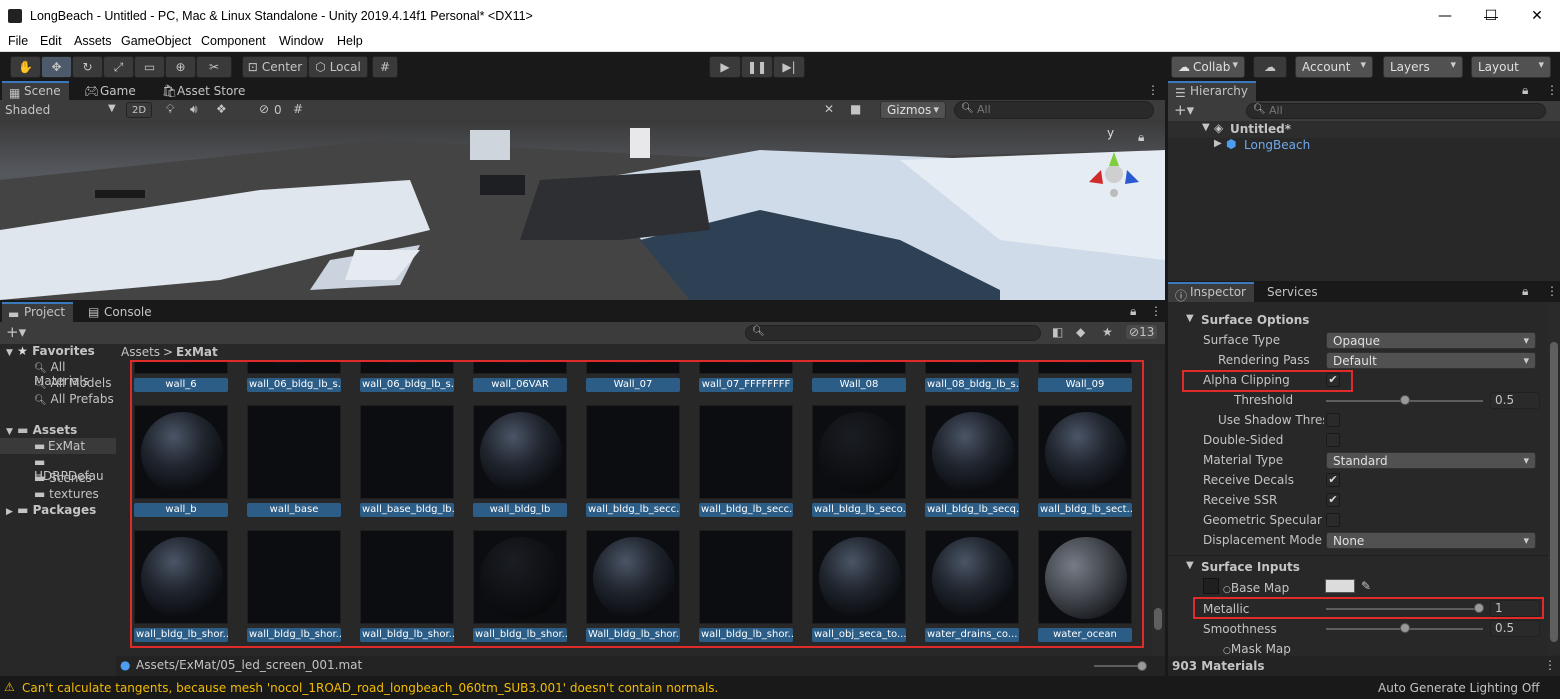 The width and height of the screenshot is (1560, 699). What do you see at coordinates (50, 351) in the screenshot?
I see `favorites-node: ▼ ★ Favorites` at bounding box center [50, 351].